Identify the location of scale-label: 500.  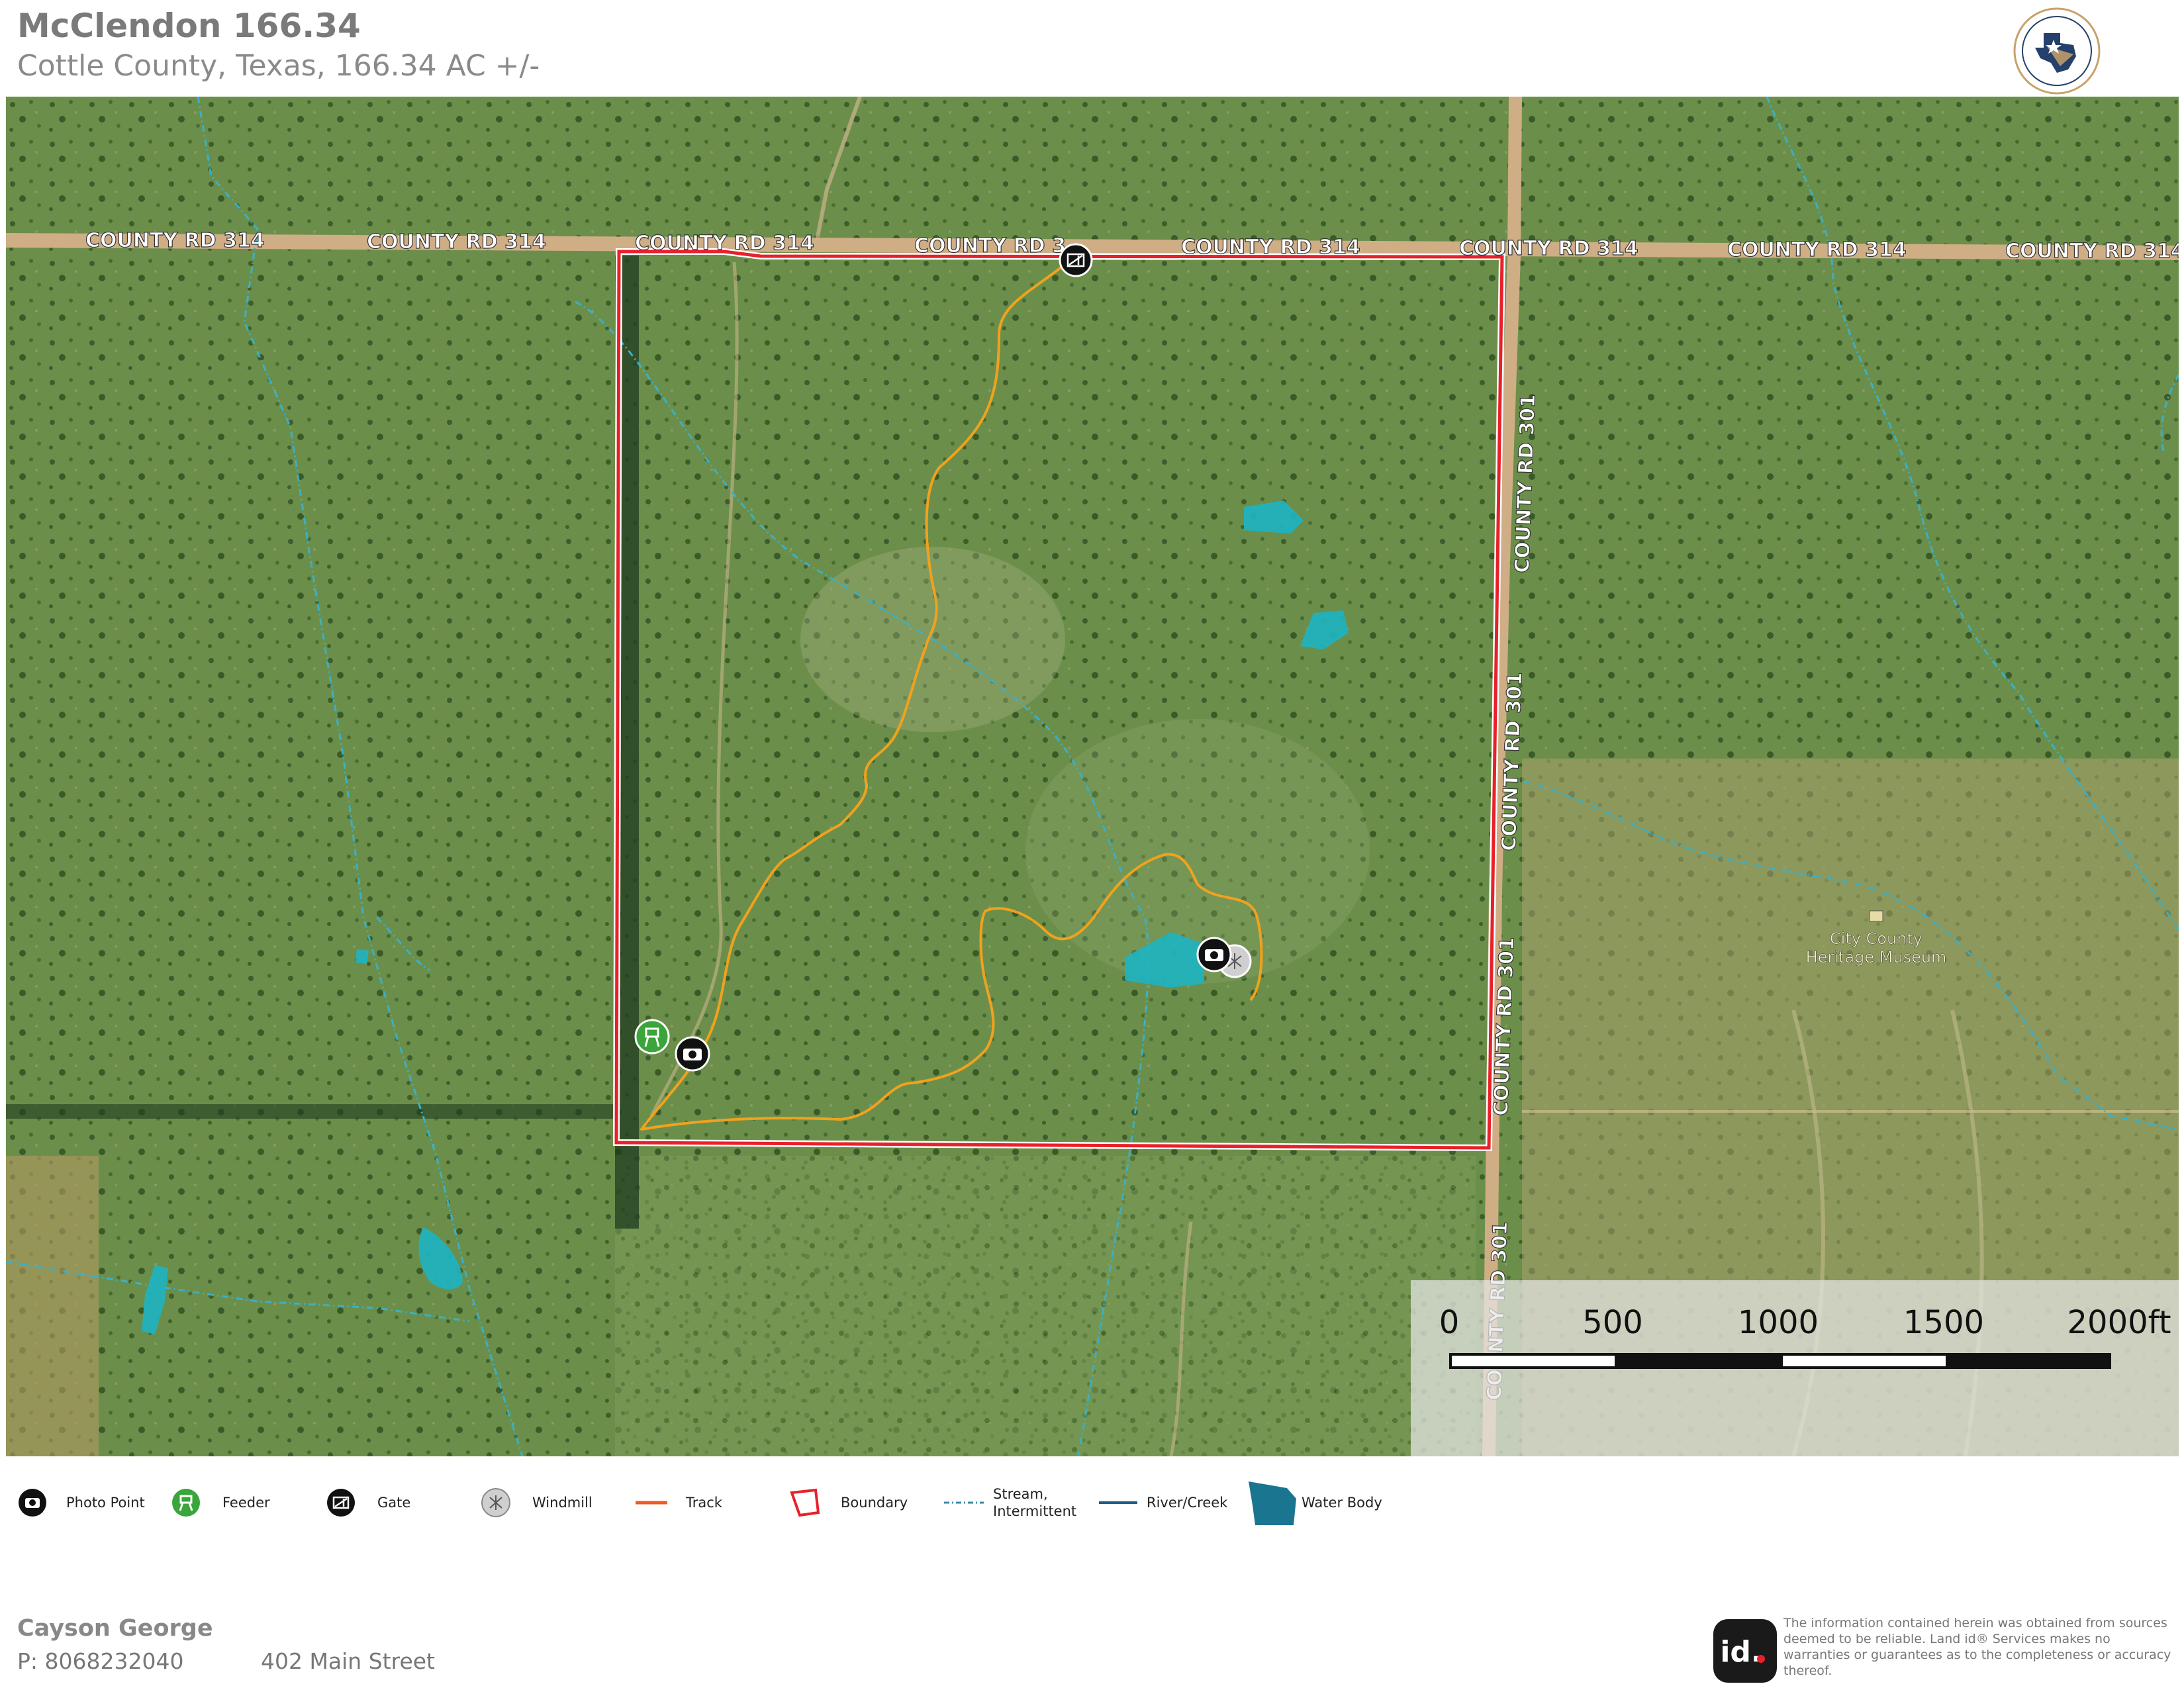
(1612, 1322).